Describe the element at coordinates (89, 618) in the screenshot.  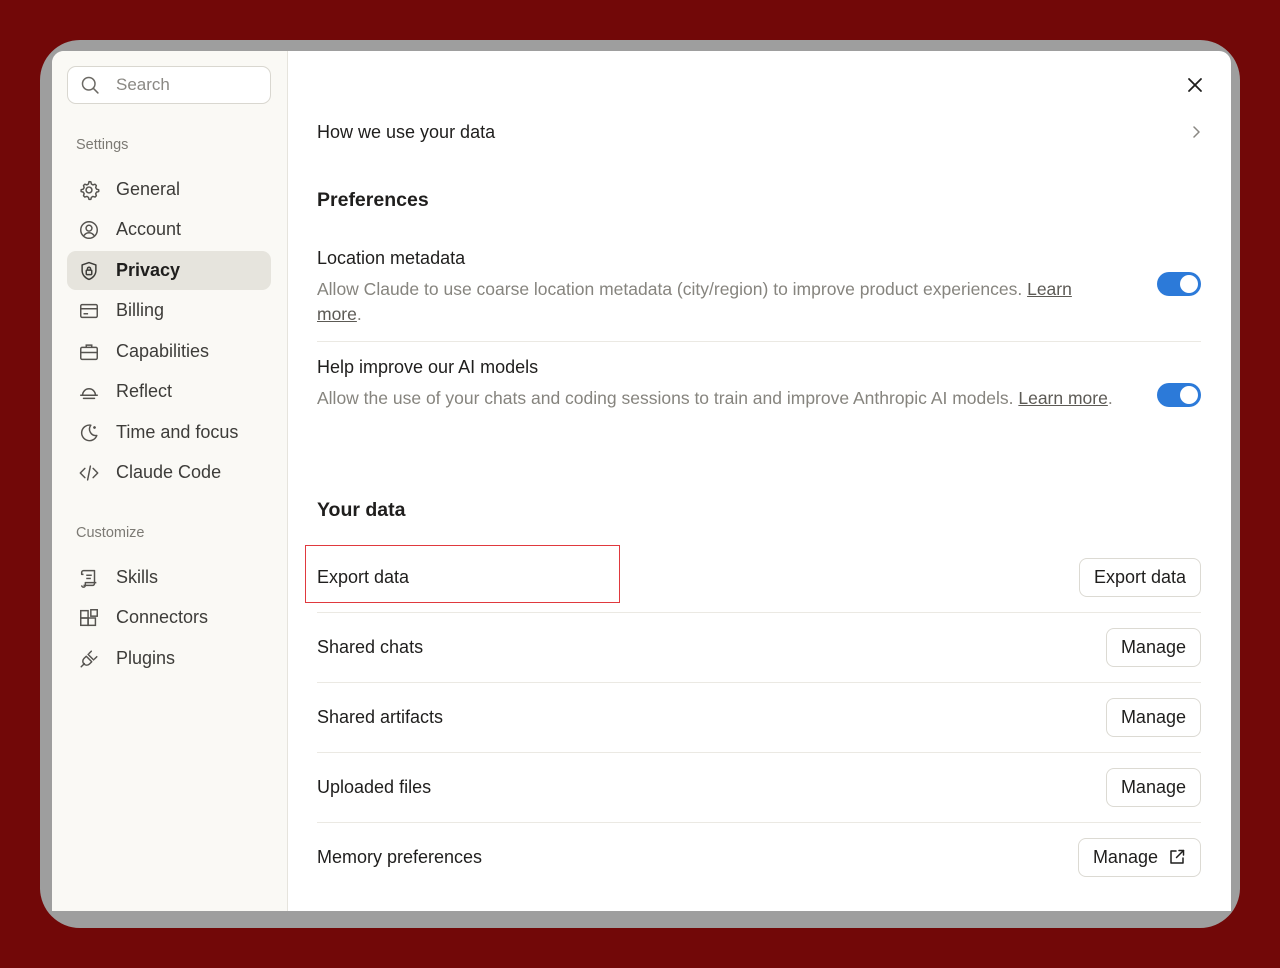
I see `blocks-icon` at that location.